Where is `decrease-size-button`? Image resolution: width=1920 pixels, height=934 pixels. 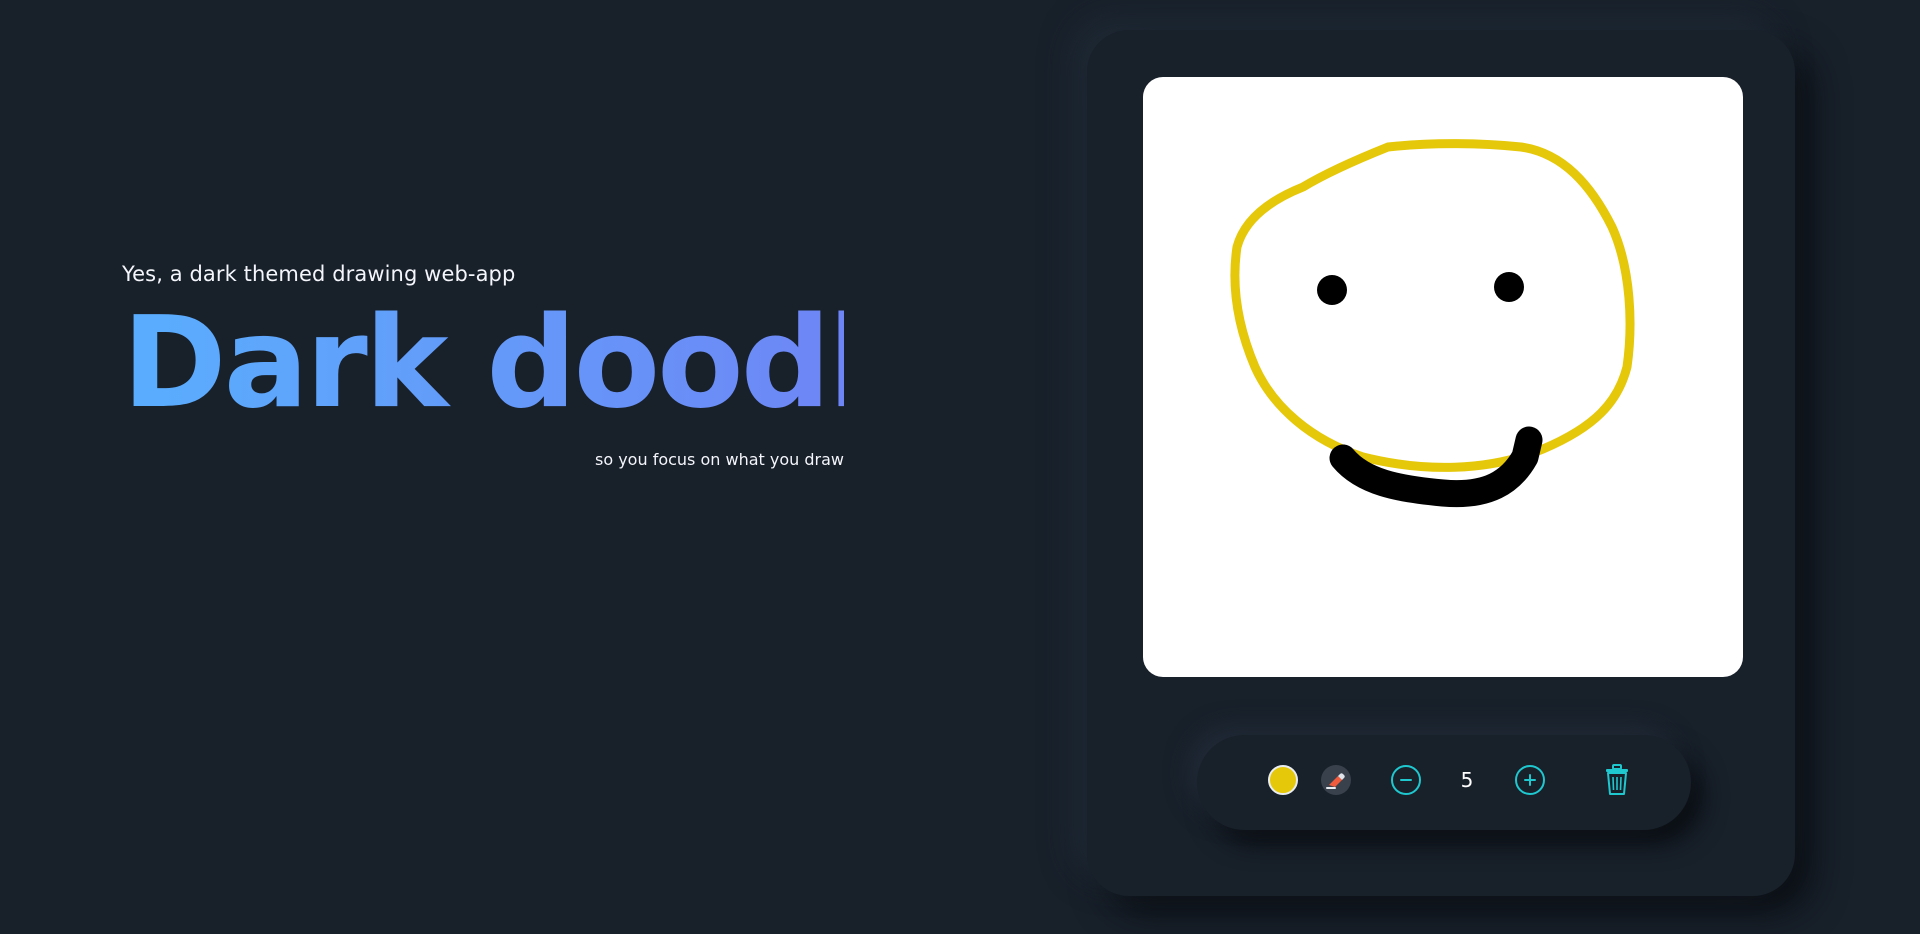
decrease-size-button is located at coordinates (1406, 780).